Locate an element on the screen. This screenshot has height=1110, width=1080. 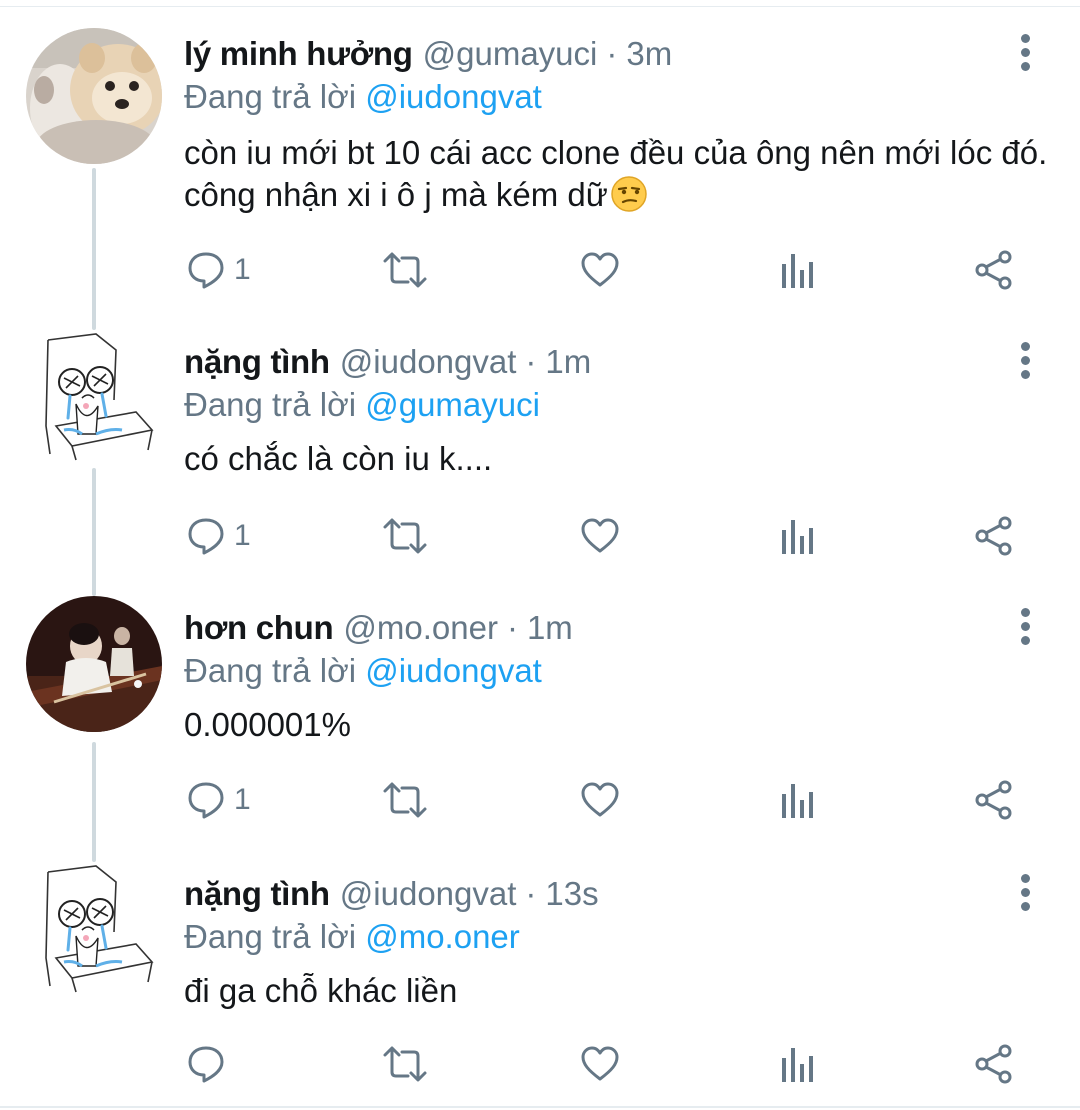
mention-link: @mo.oner is located at coordinates (442, 936).